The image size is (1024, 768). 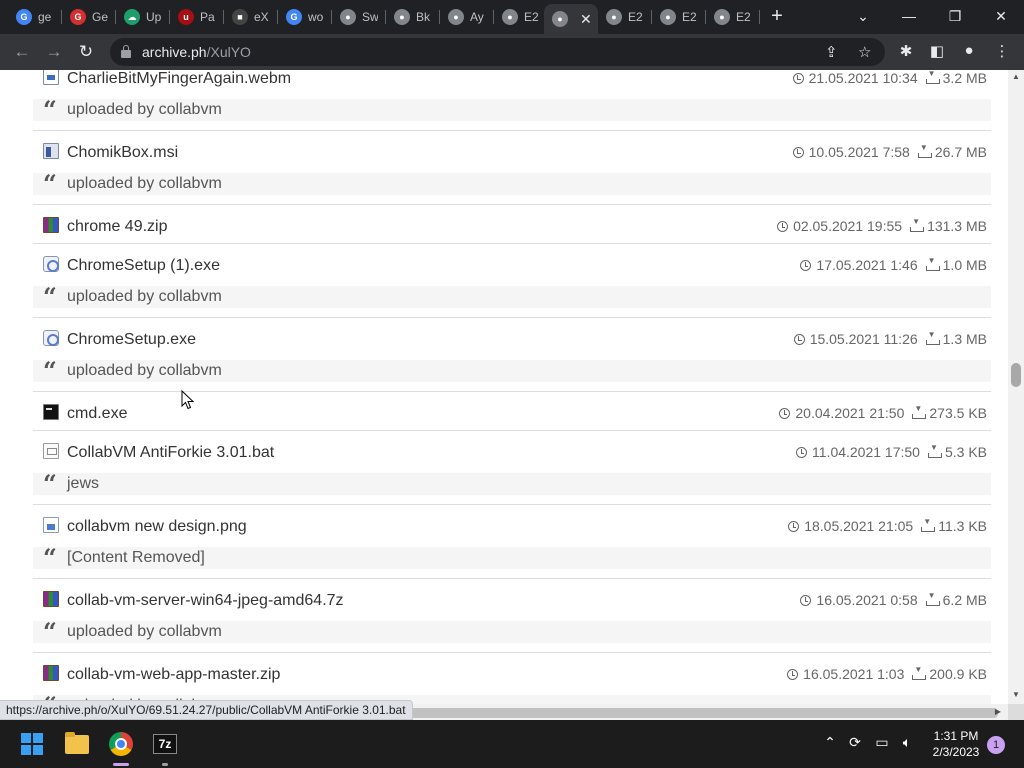 What do you see at coordinates (969, 50) in the screenshot?
I see `profile-icon: ●` at bounding box center [969, 50].